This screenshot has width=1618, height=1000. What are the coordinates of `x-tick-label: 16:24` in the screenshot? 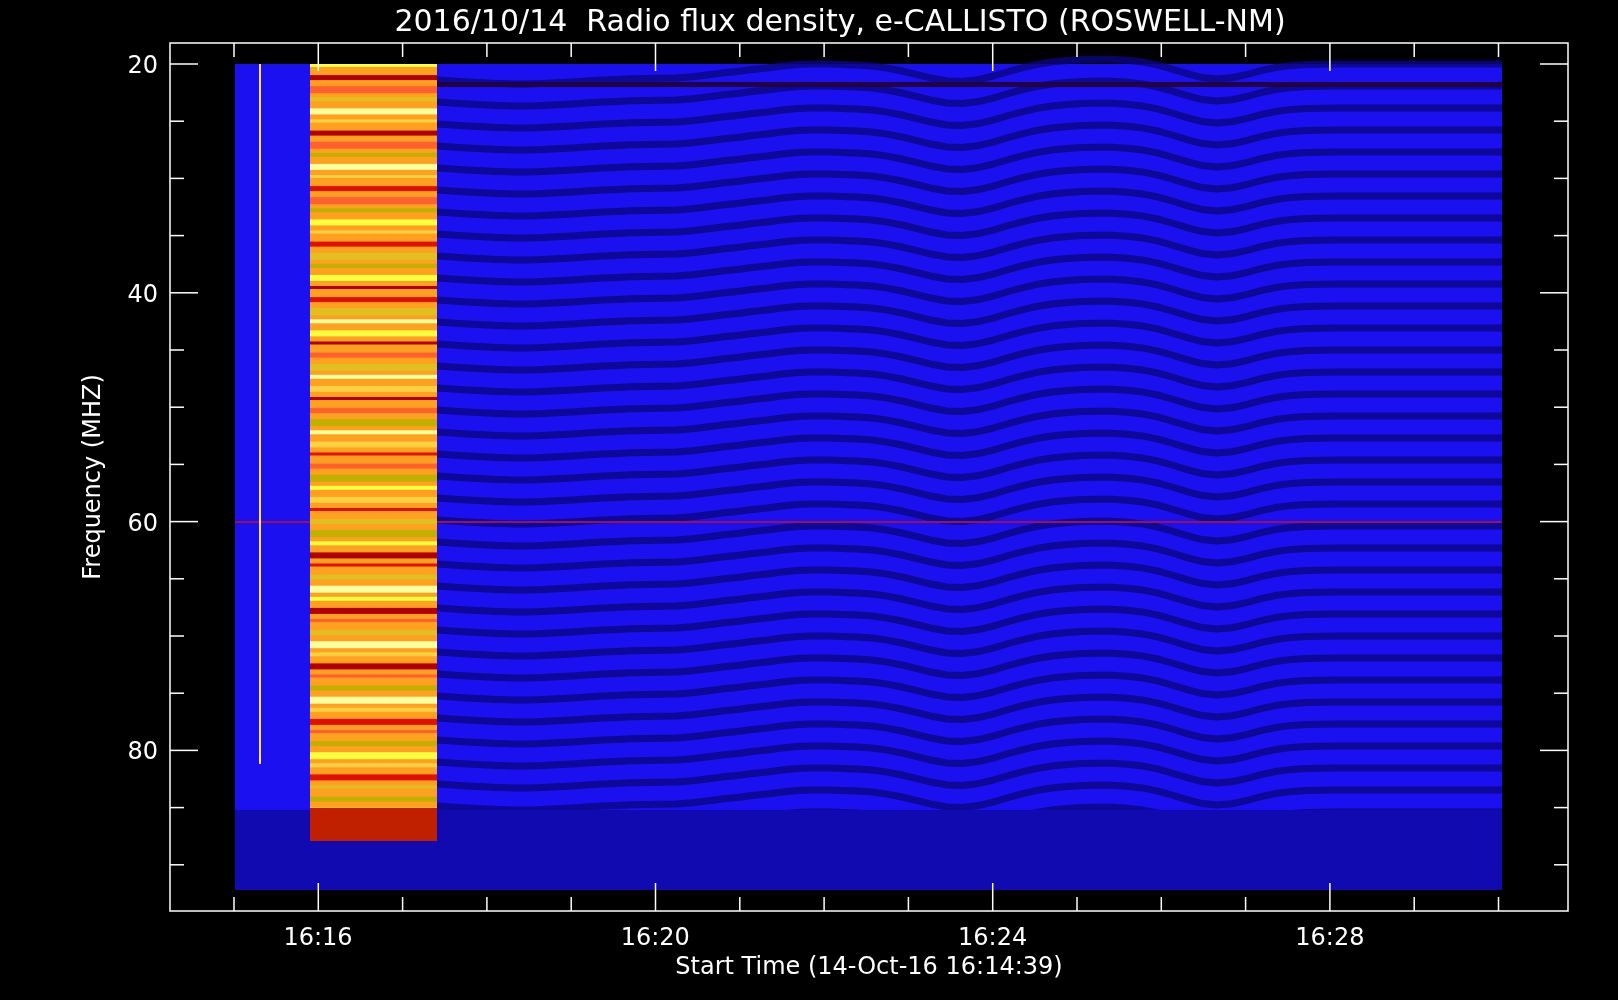 It's located at (993, 937).